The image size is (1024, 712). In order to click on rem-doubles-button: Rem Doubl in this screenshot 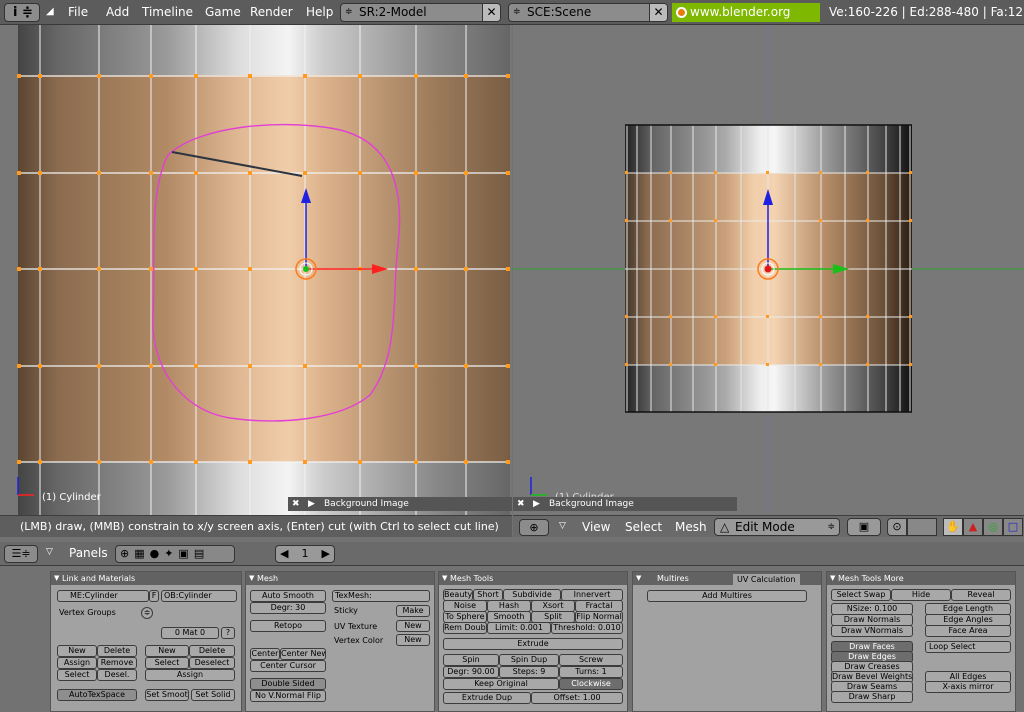, I will do `click(465, 628)`.